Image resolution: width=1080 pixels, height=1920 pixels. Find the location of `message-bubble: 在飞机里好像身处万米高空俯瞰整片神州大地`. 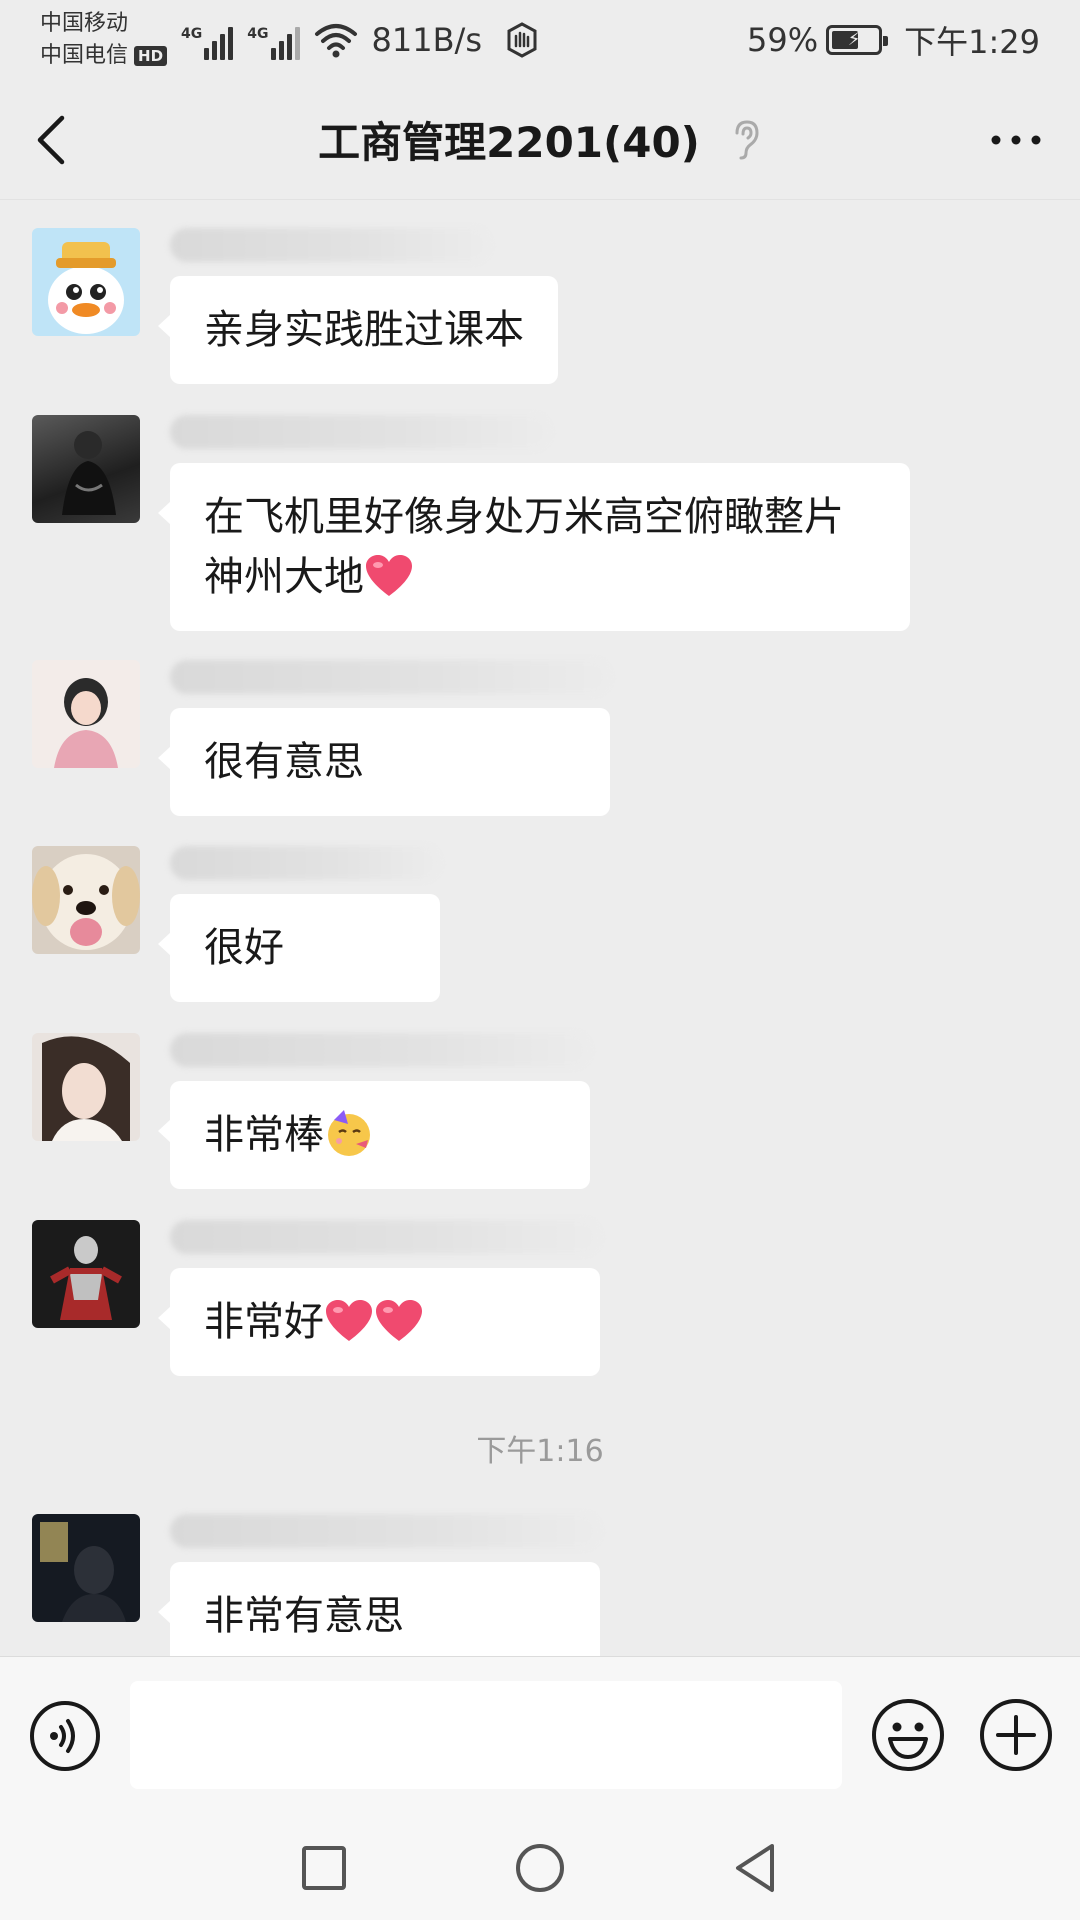

message-bubble: 在飞机里好像身处万米高空俯瞰整片神州大地 is located at coordinates (534, 547).